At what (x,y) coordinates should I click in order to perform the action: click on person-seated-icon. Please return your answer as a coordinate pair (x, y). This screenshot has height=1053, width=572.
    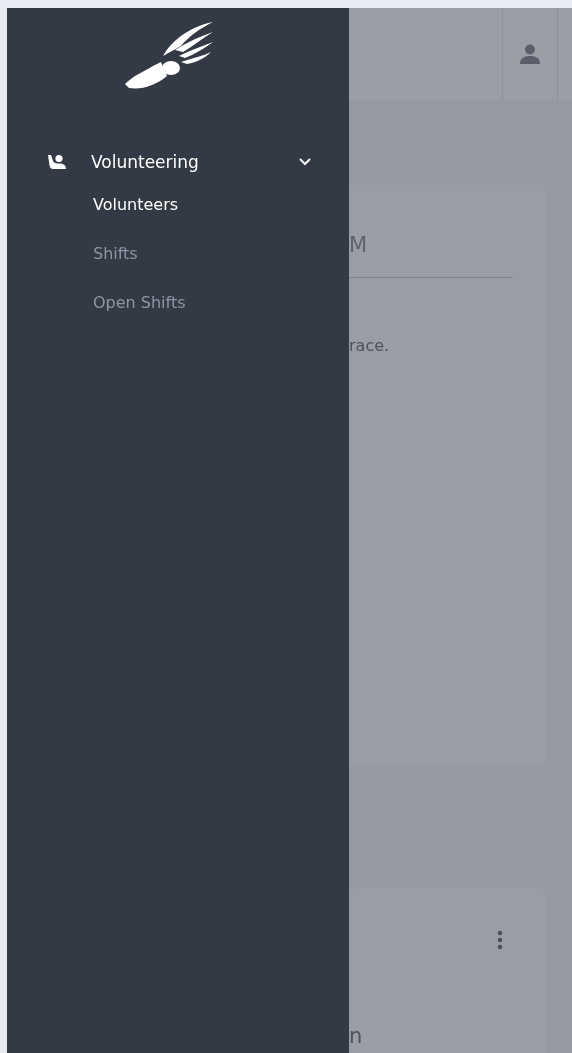
    Looking at the image, I should click on (57, 162).